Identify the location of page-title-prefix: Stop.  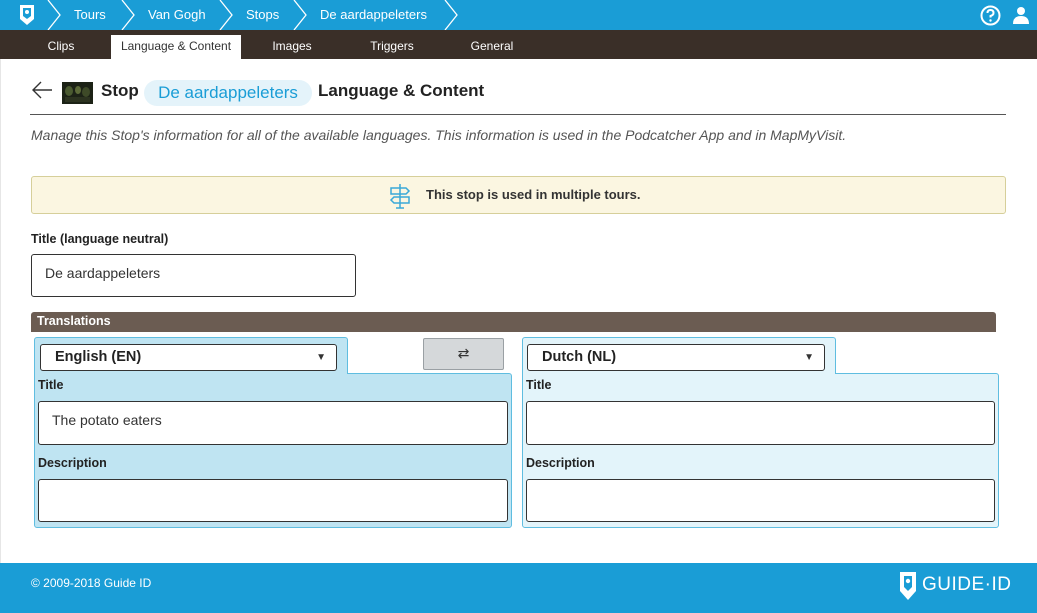
(120, 90).